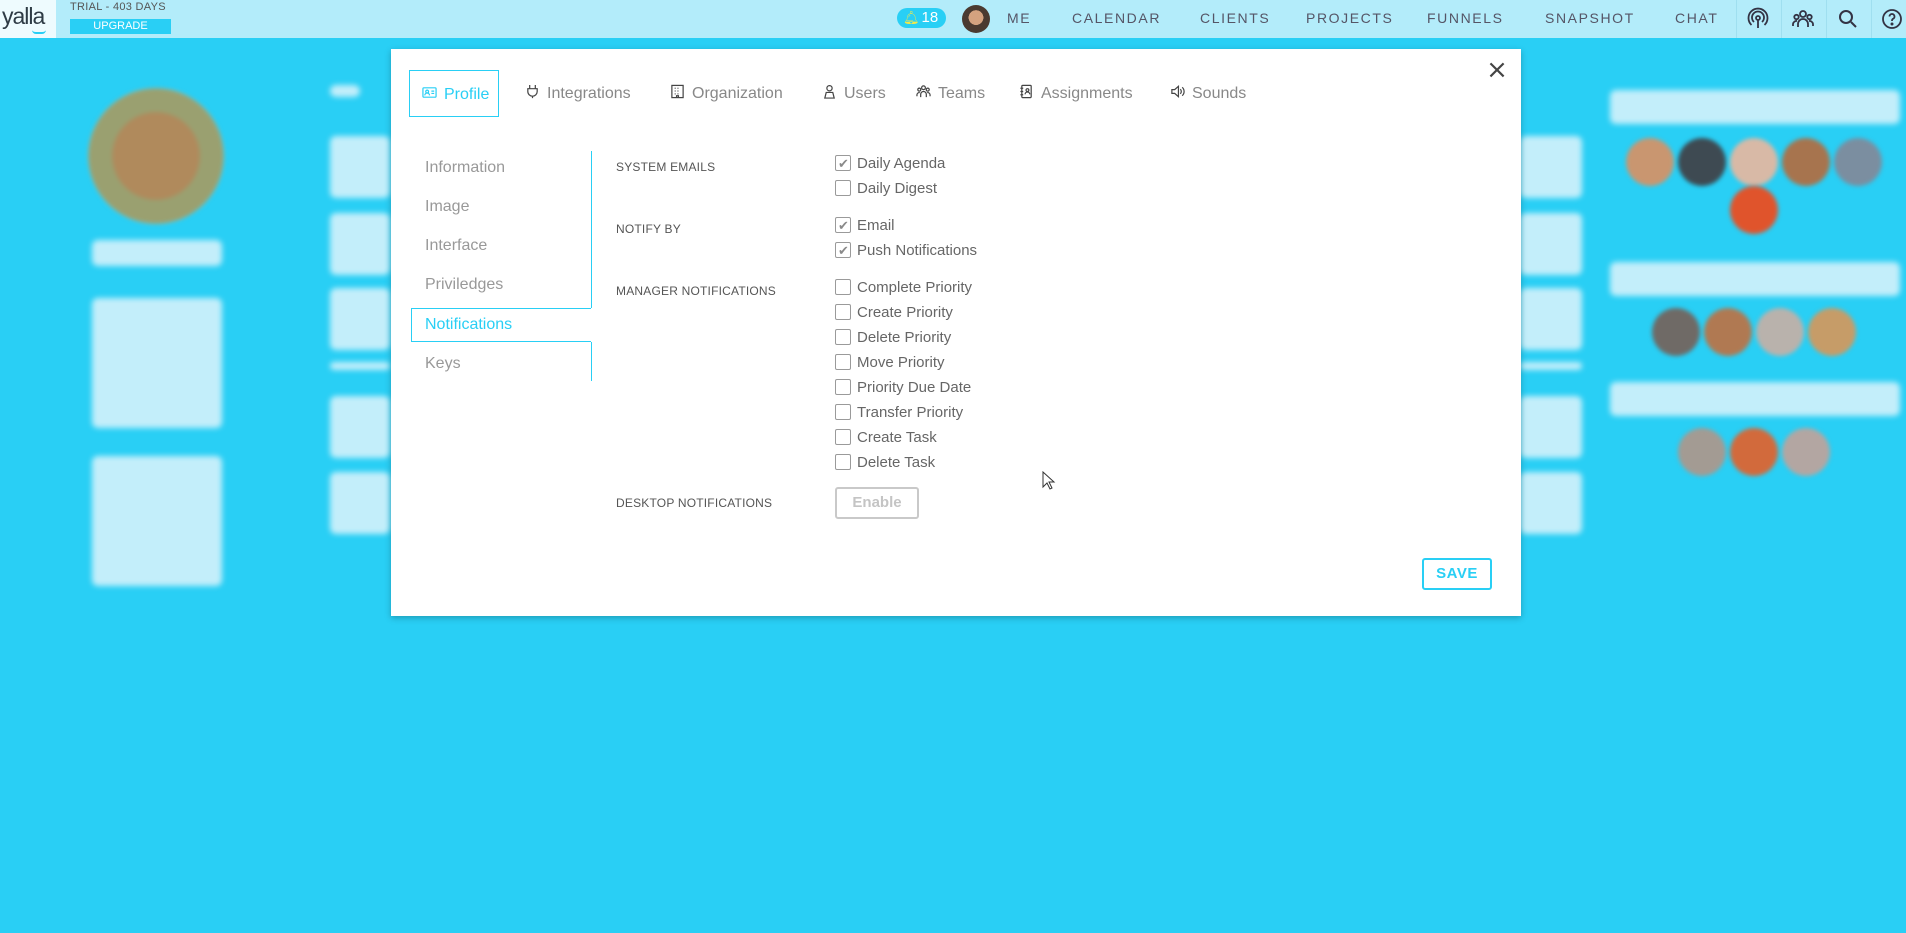 The height and width of the screenshot is (933, 1906). I want to click on option-push-notifications: Push Notifications, so click(906, 251).